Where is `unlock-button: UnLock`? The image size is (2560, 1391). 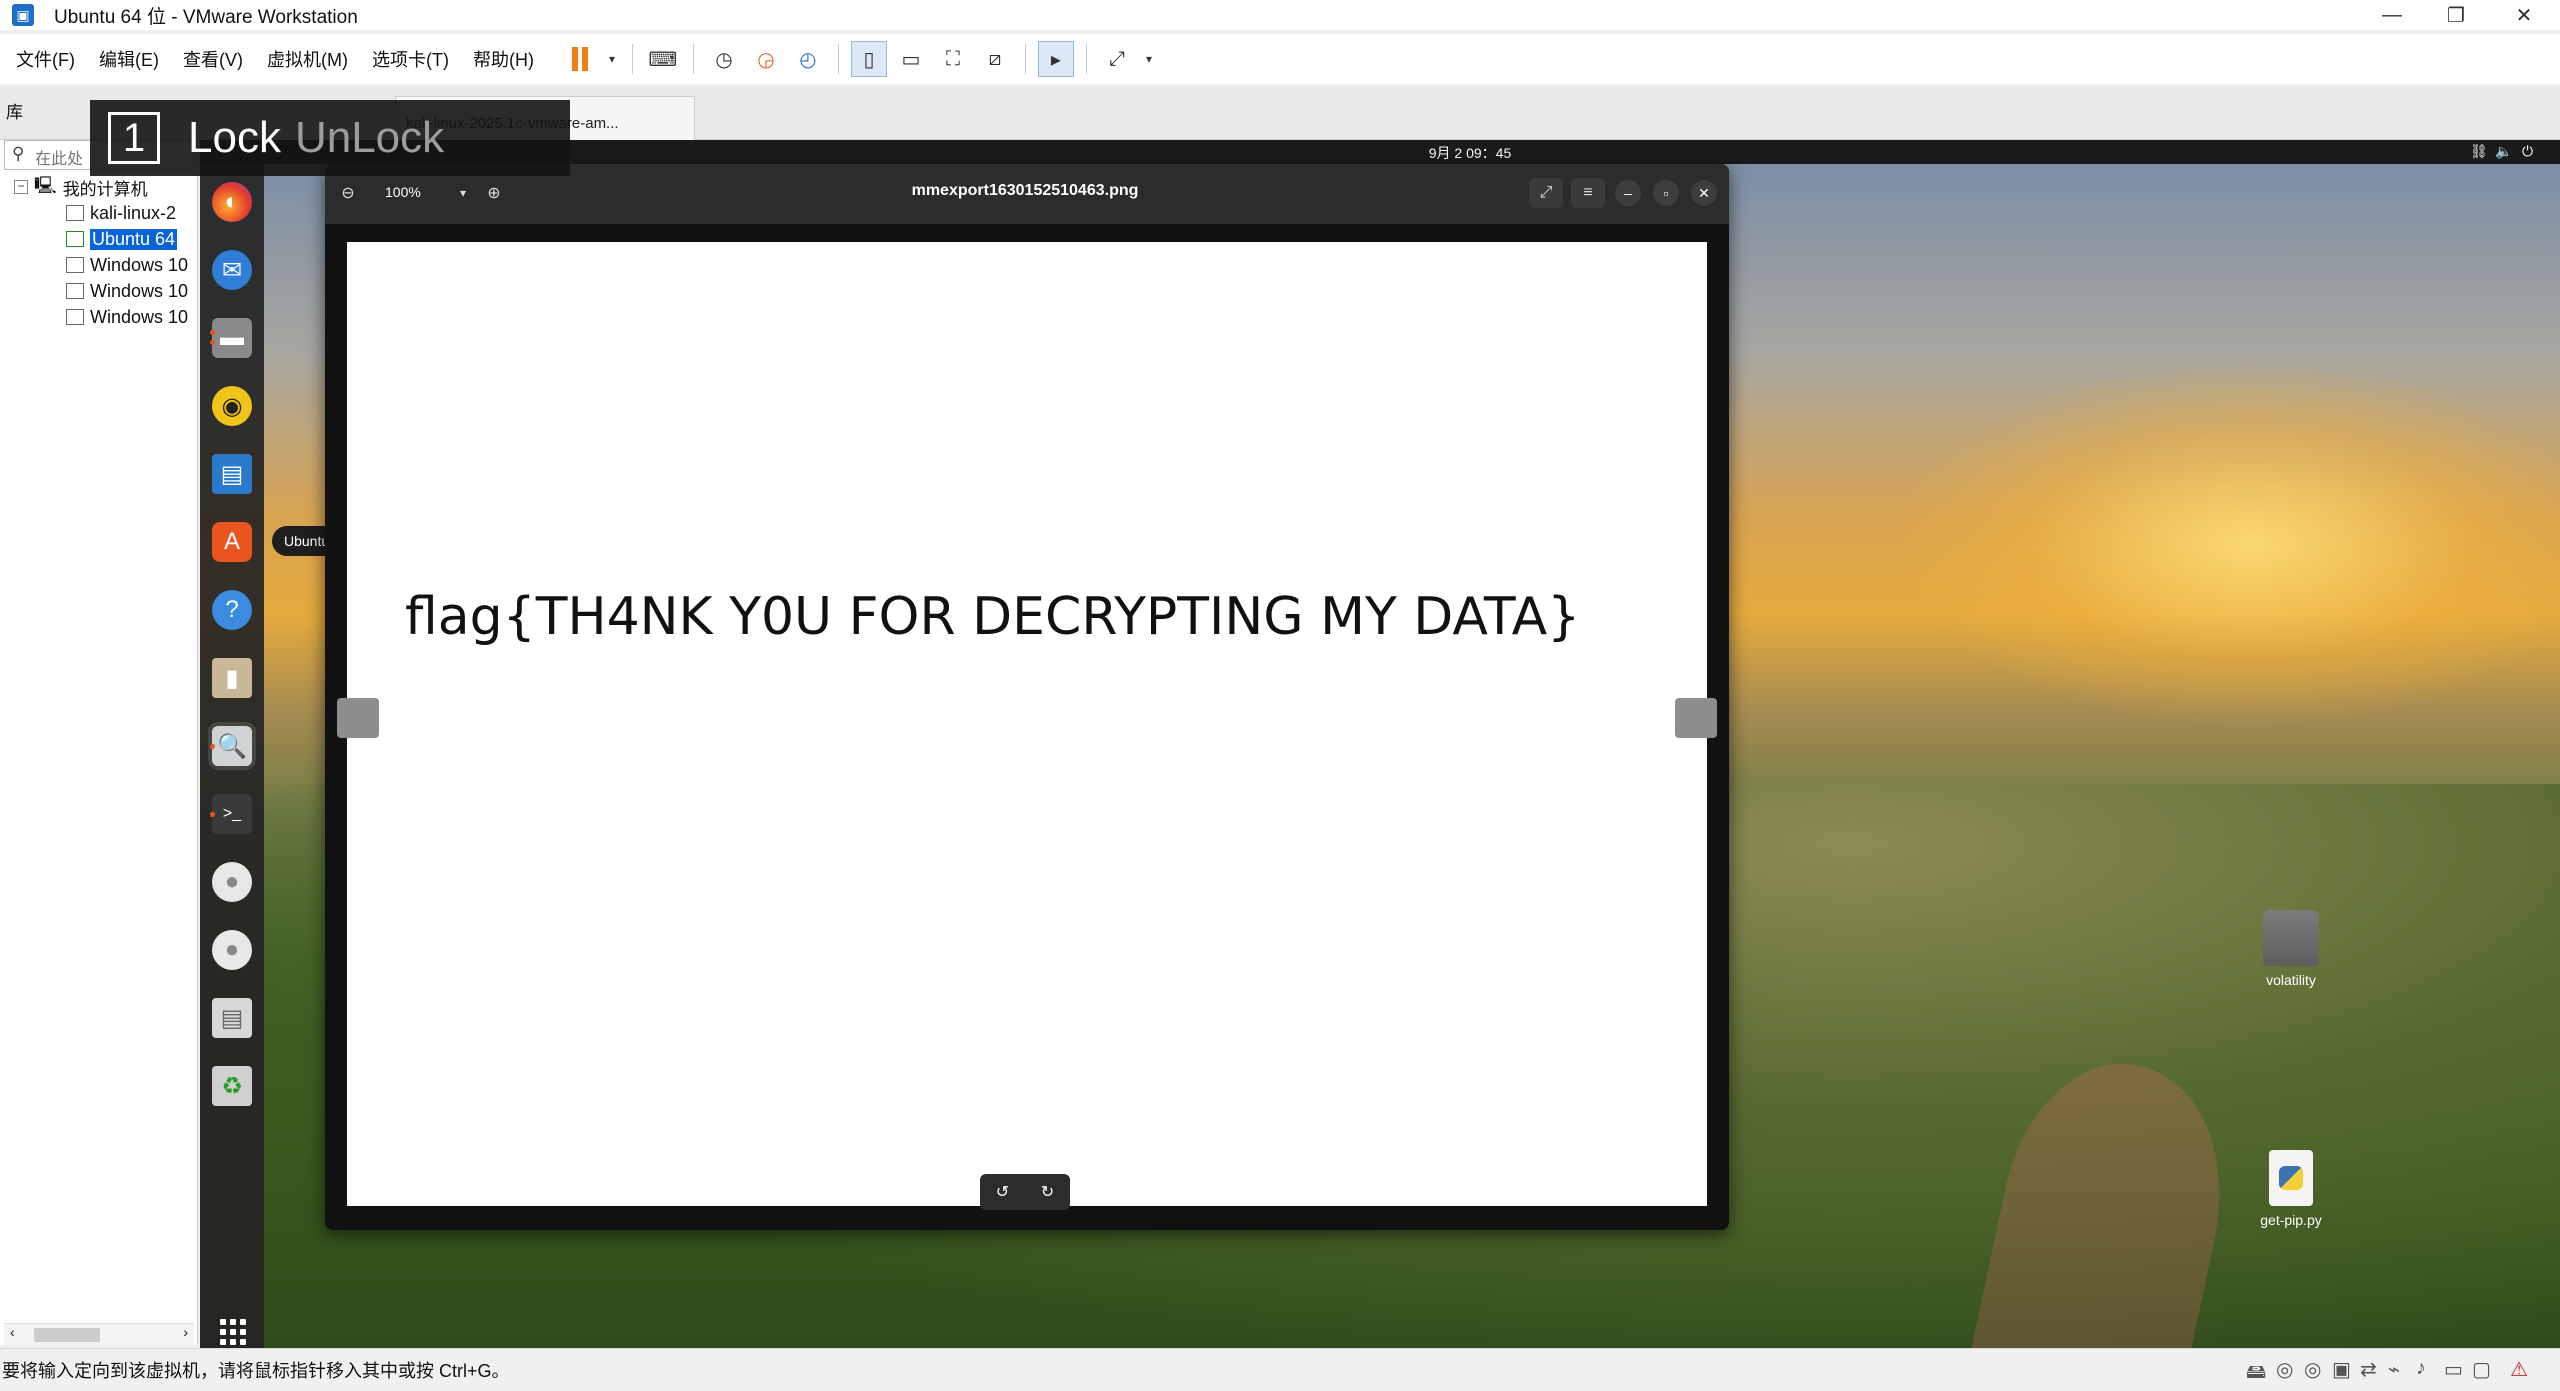
unlock-button: UnLock is located at coordinates (369, 138).